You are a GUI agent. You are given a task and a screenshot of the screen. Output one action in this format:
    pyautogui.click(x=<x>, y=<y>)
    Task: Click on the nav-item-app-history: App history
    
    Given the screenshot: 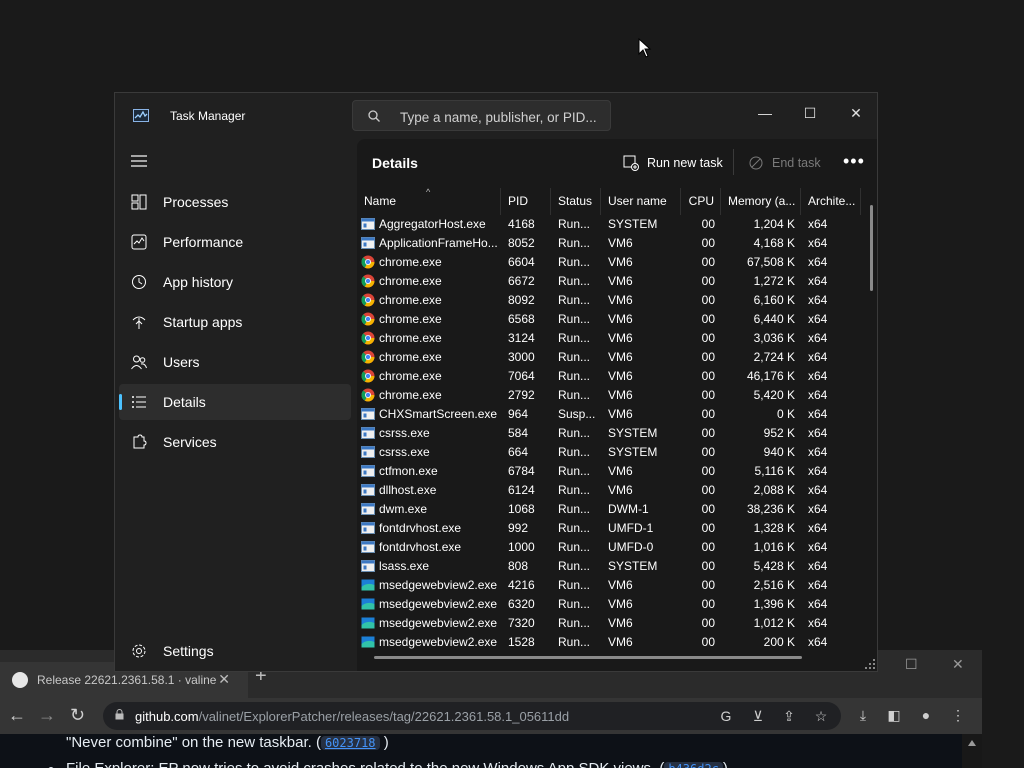 What is the action you would take?
    pyautogui.click(x=235, y=282)
    